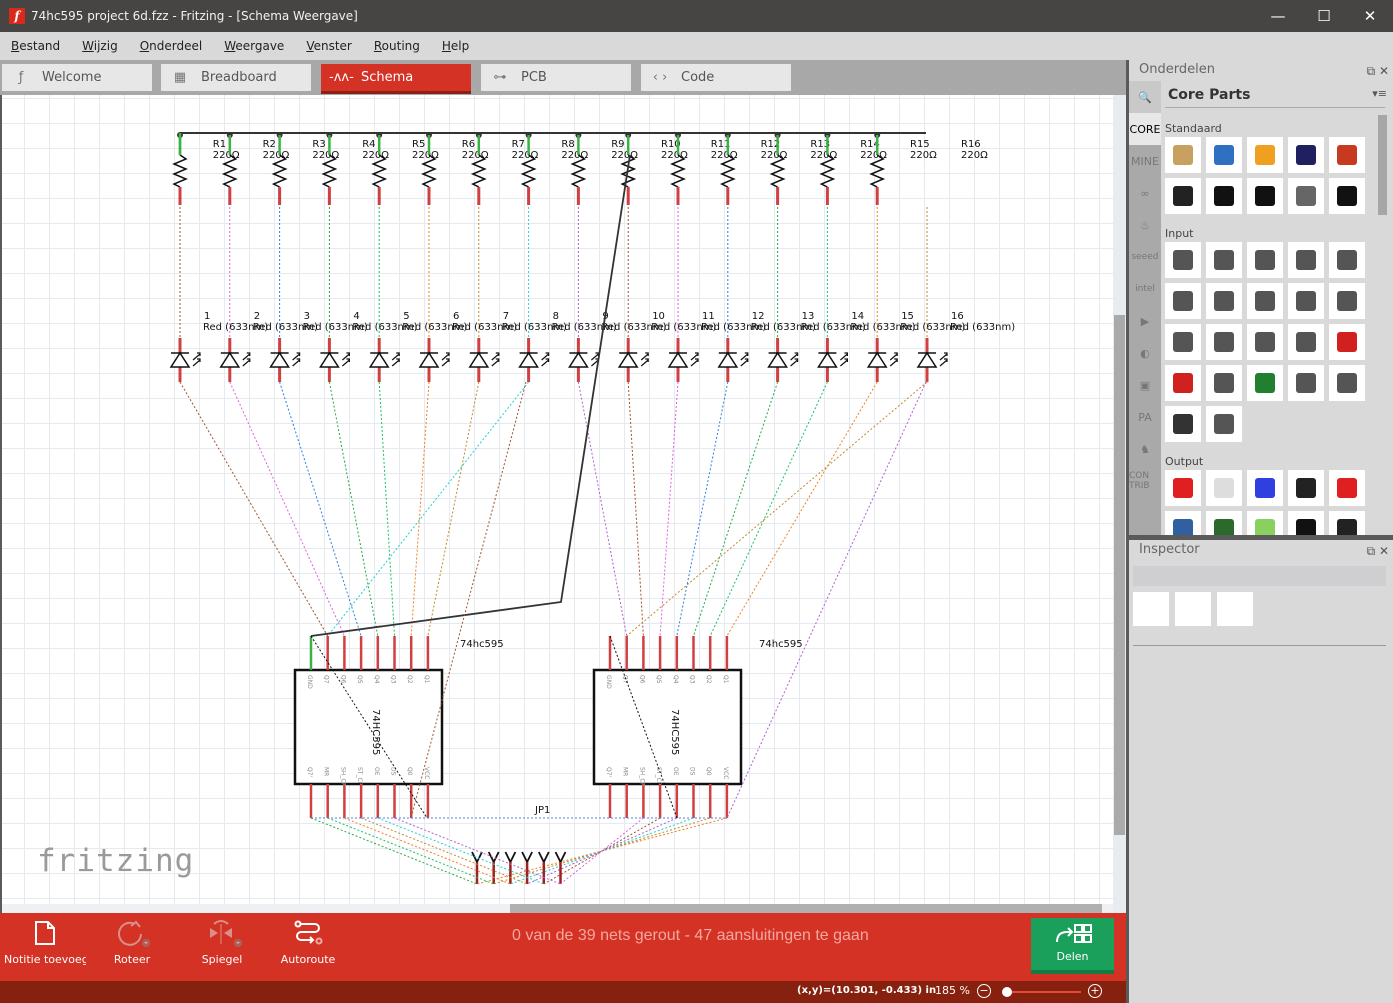 The image size is (1393, 1003). I want to click on chip-pin-name: Q7', so click(608, 772).